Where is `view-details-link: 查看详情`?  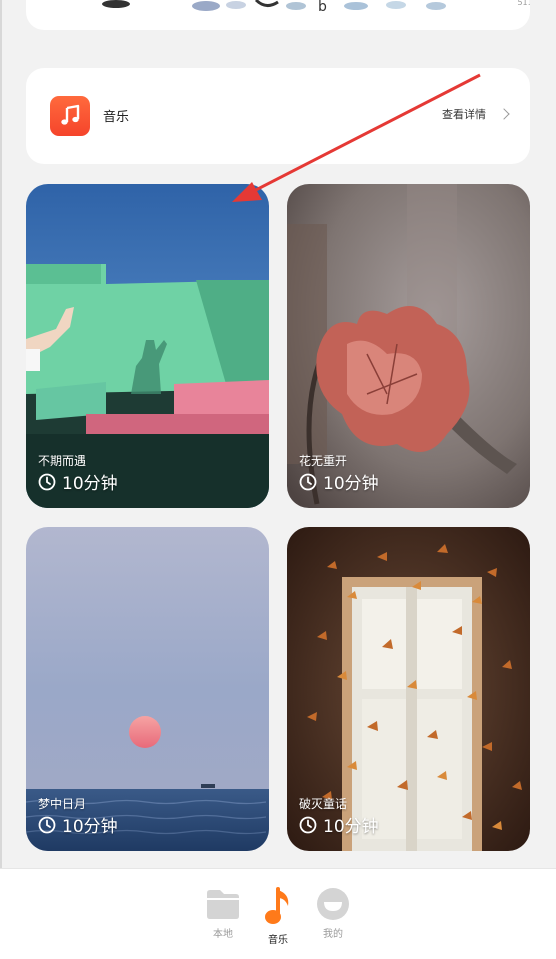 view-details-link: 查看详情 is located at coordinates (476, 114).